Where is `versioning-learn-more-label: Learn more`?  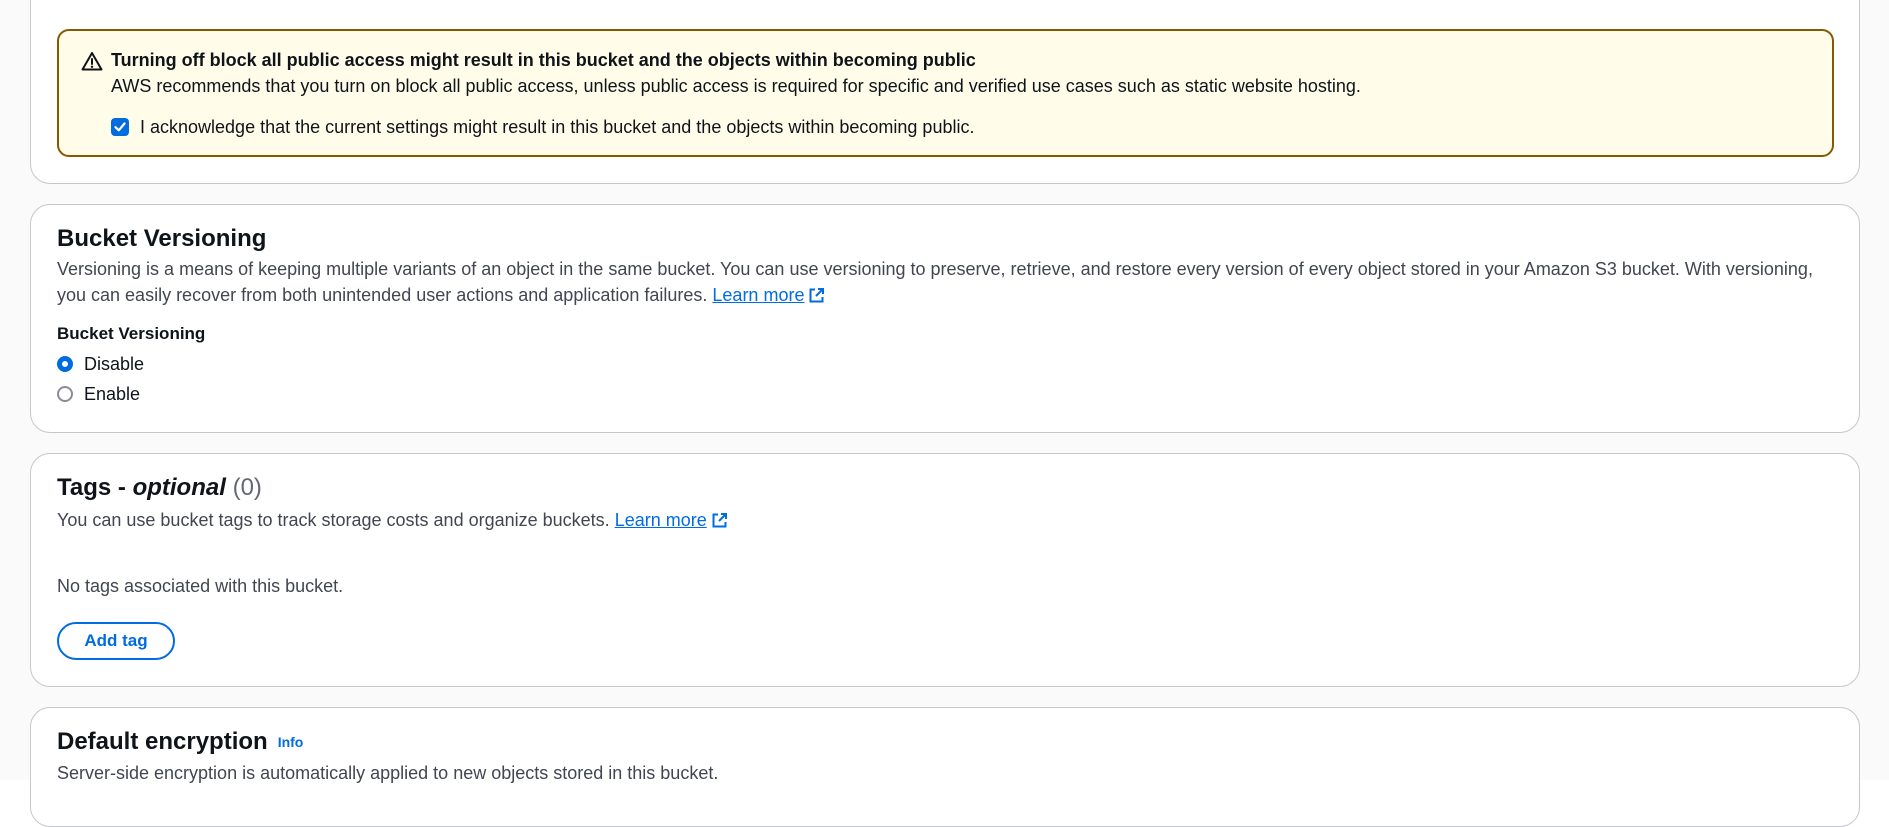
versioning-learn-more-label: Learn more is located at coordinates (758, 295).